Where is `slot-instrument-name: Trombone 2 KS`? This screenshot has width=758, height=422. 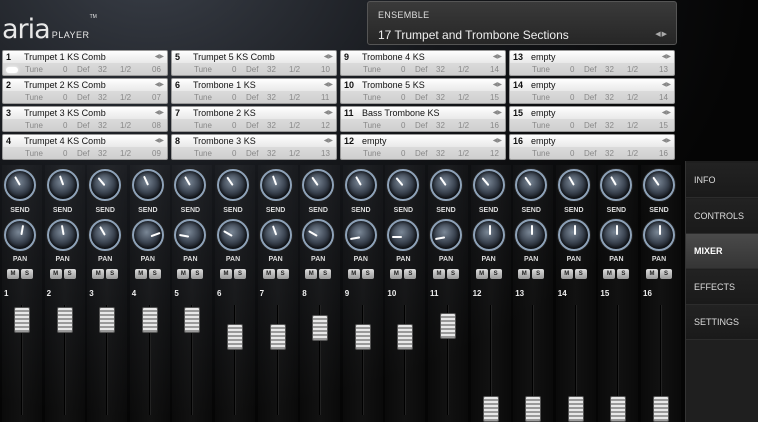
slot-instrument-name: Trombone 2 KS is located at coordinates (224, 113).